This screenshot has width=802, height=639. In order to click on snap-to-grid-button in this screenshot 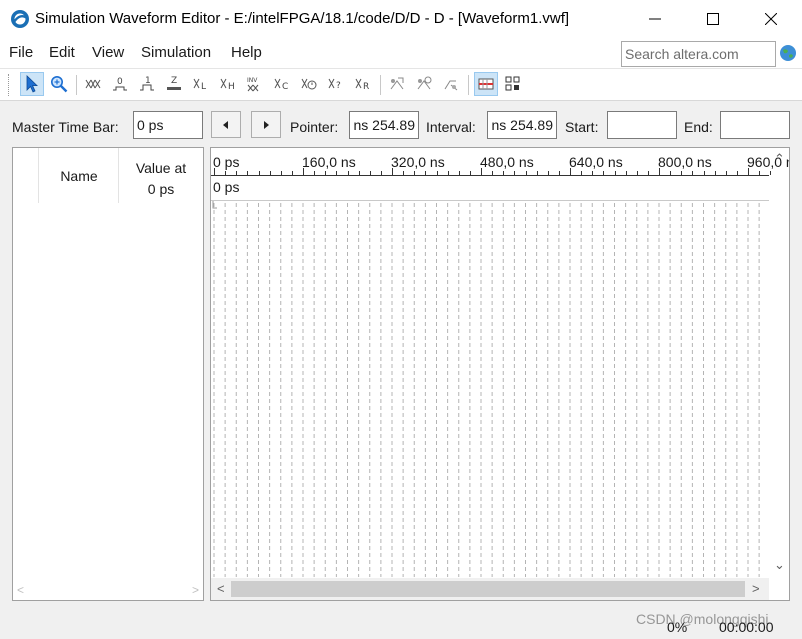, I will do `click(486, 84)`.